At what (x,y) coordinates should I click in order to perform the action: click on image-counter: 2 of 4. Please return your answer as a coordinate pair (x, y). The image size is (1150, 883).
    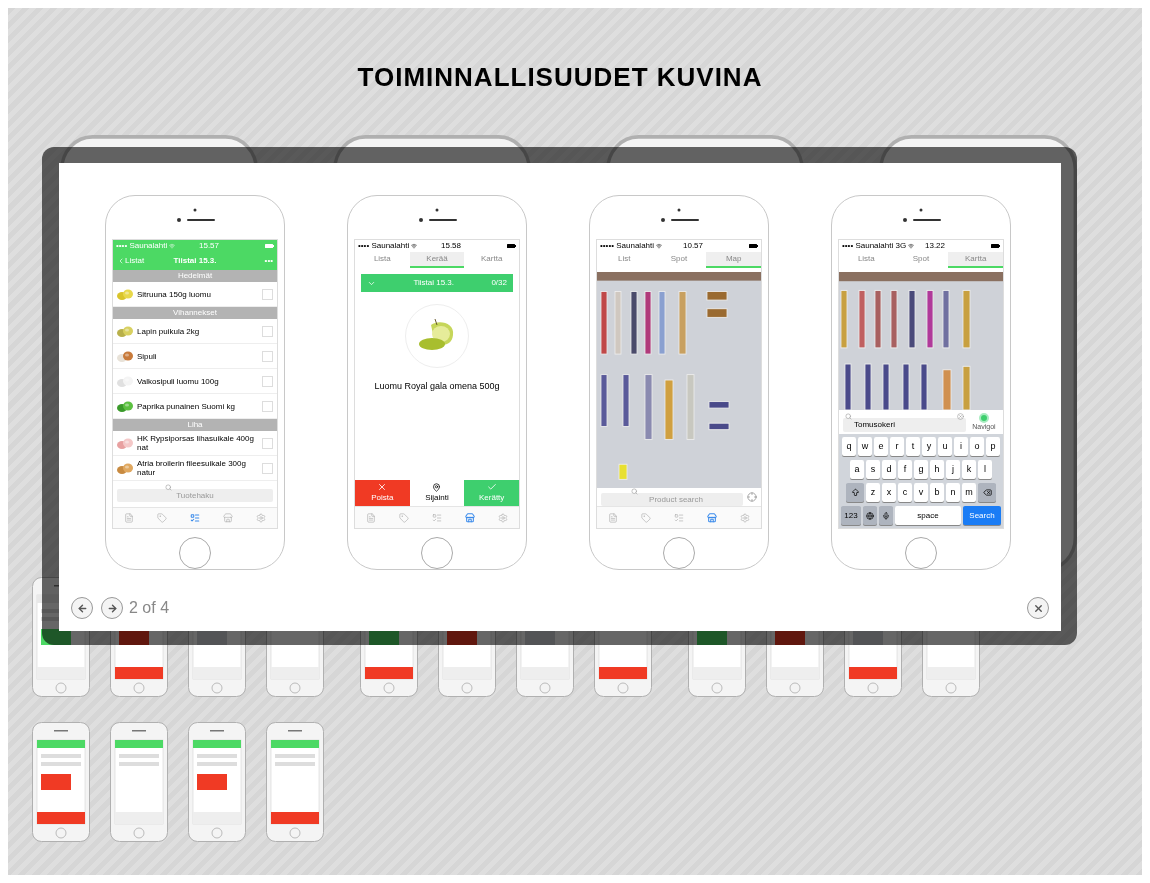
    Looking at the image, I should click on (149, 608).